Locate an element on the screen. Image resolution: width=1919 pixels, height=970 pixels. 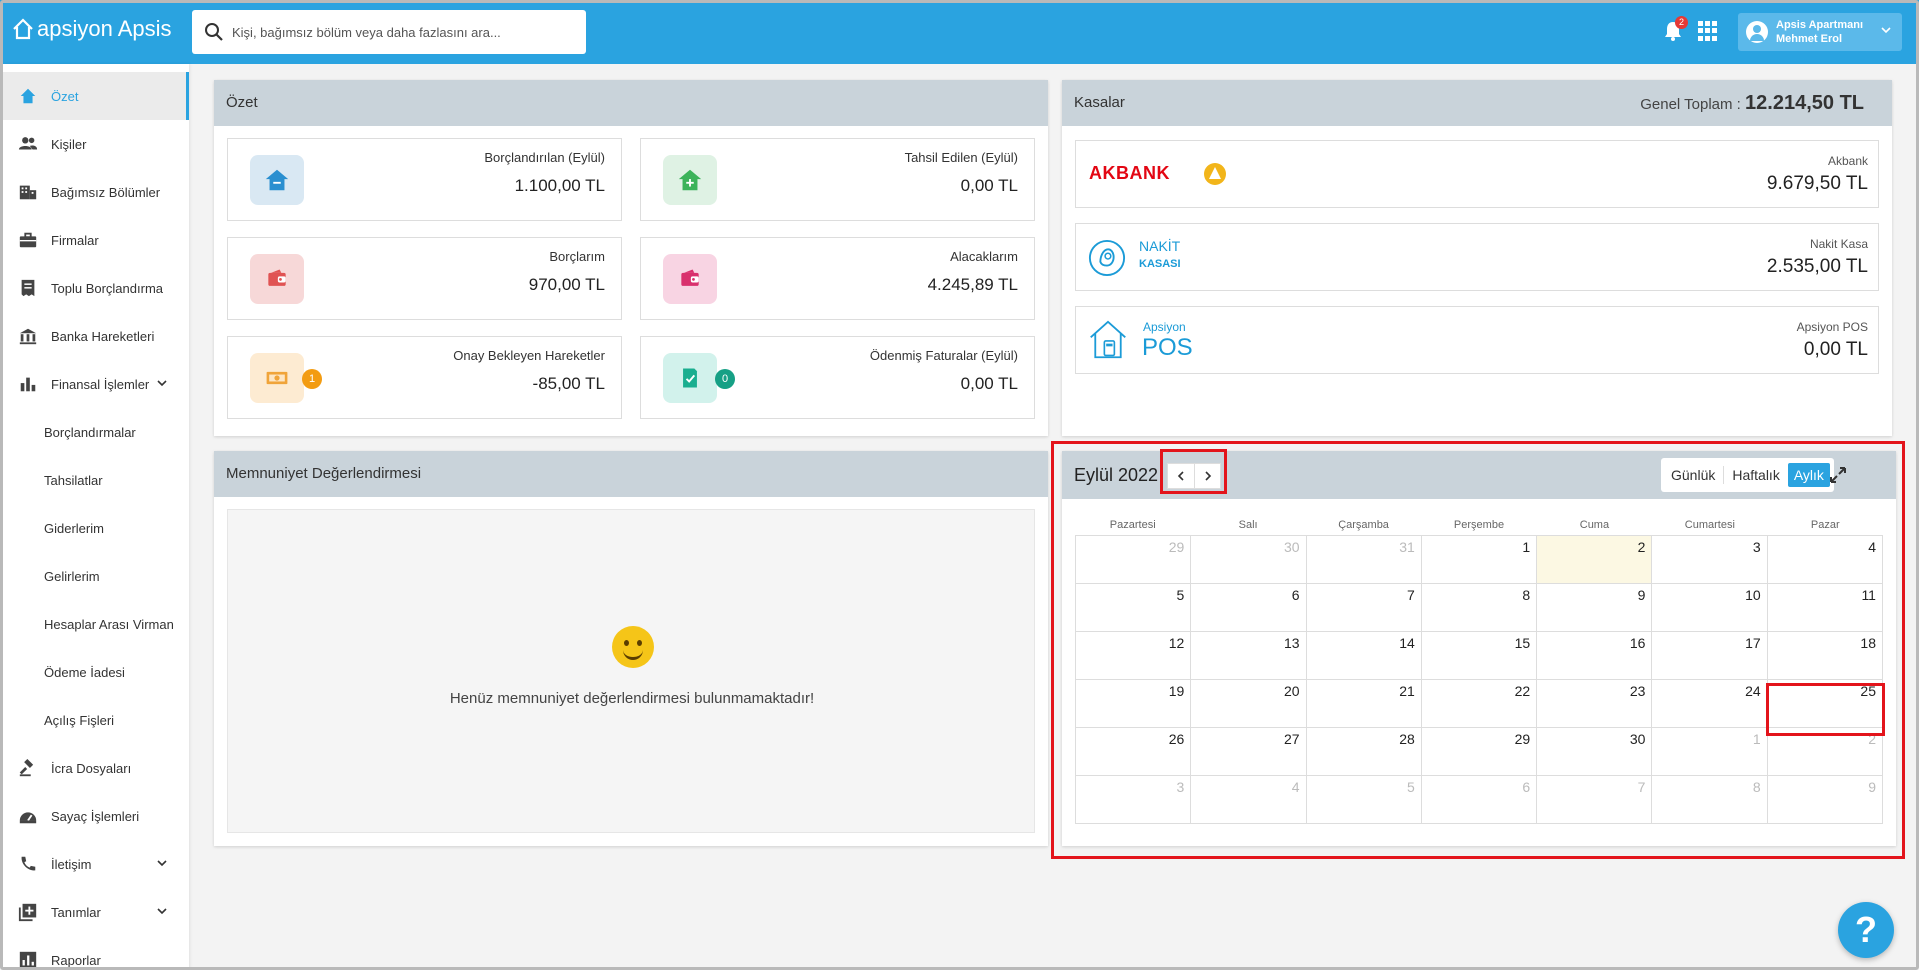
search-input is located at coordinates (392, 32).